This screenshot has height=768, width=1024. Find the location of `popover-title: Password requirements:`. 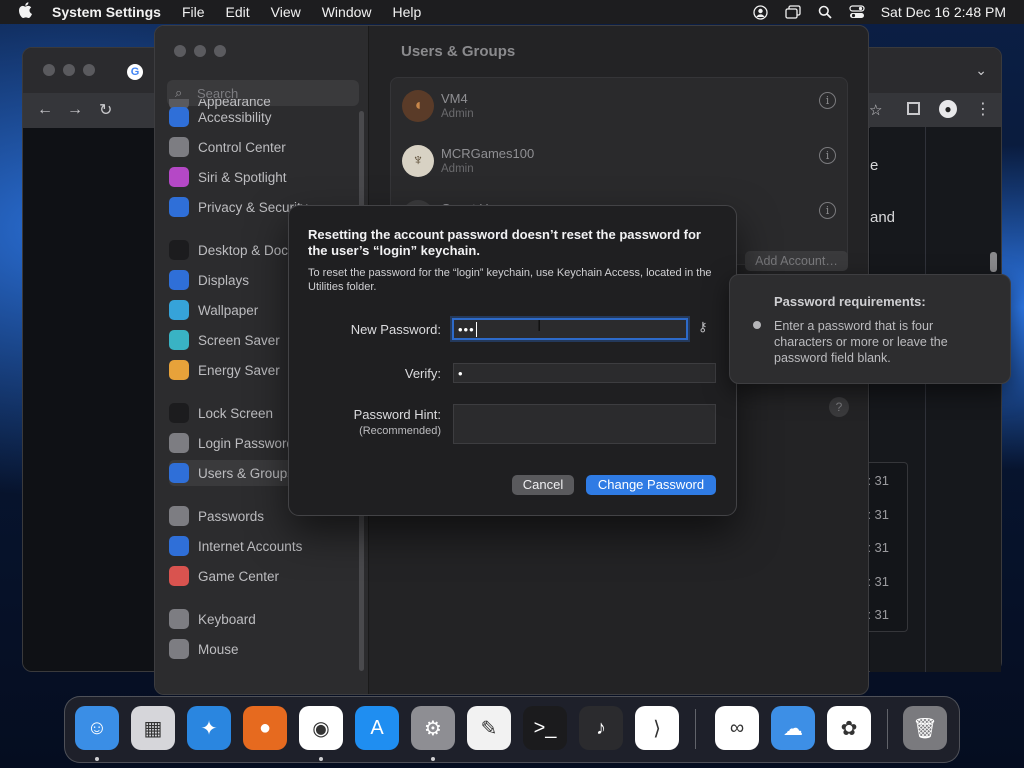

popover-title: Password requirements: is located at coordinates (850, 301).